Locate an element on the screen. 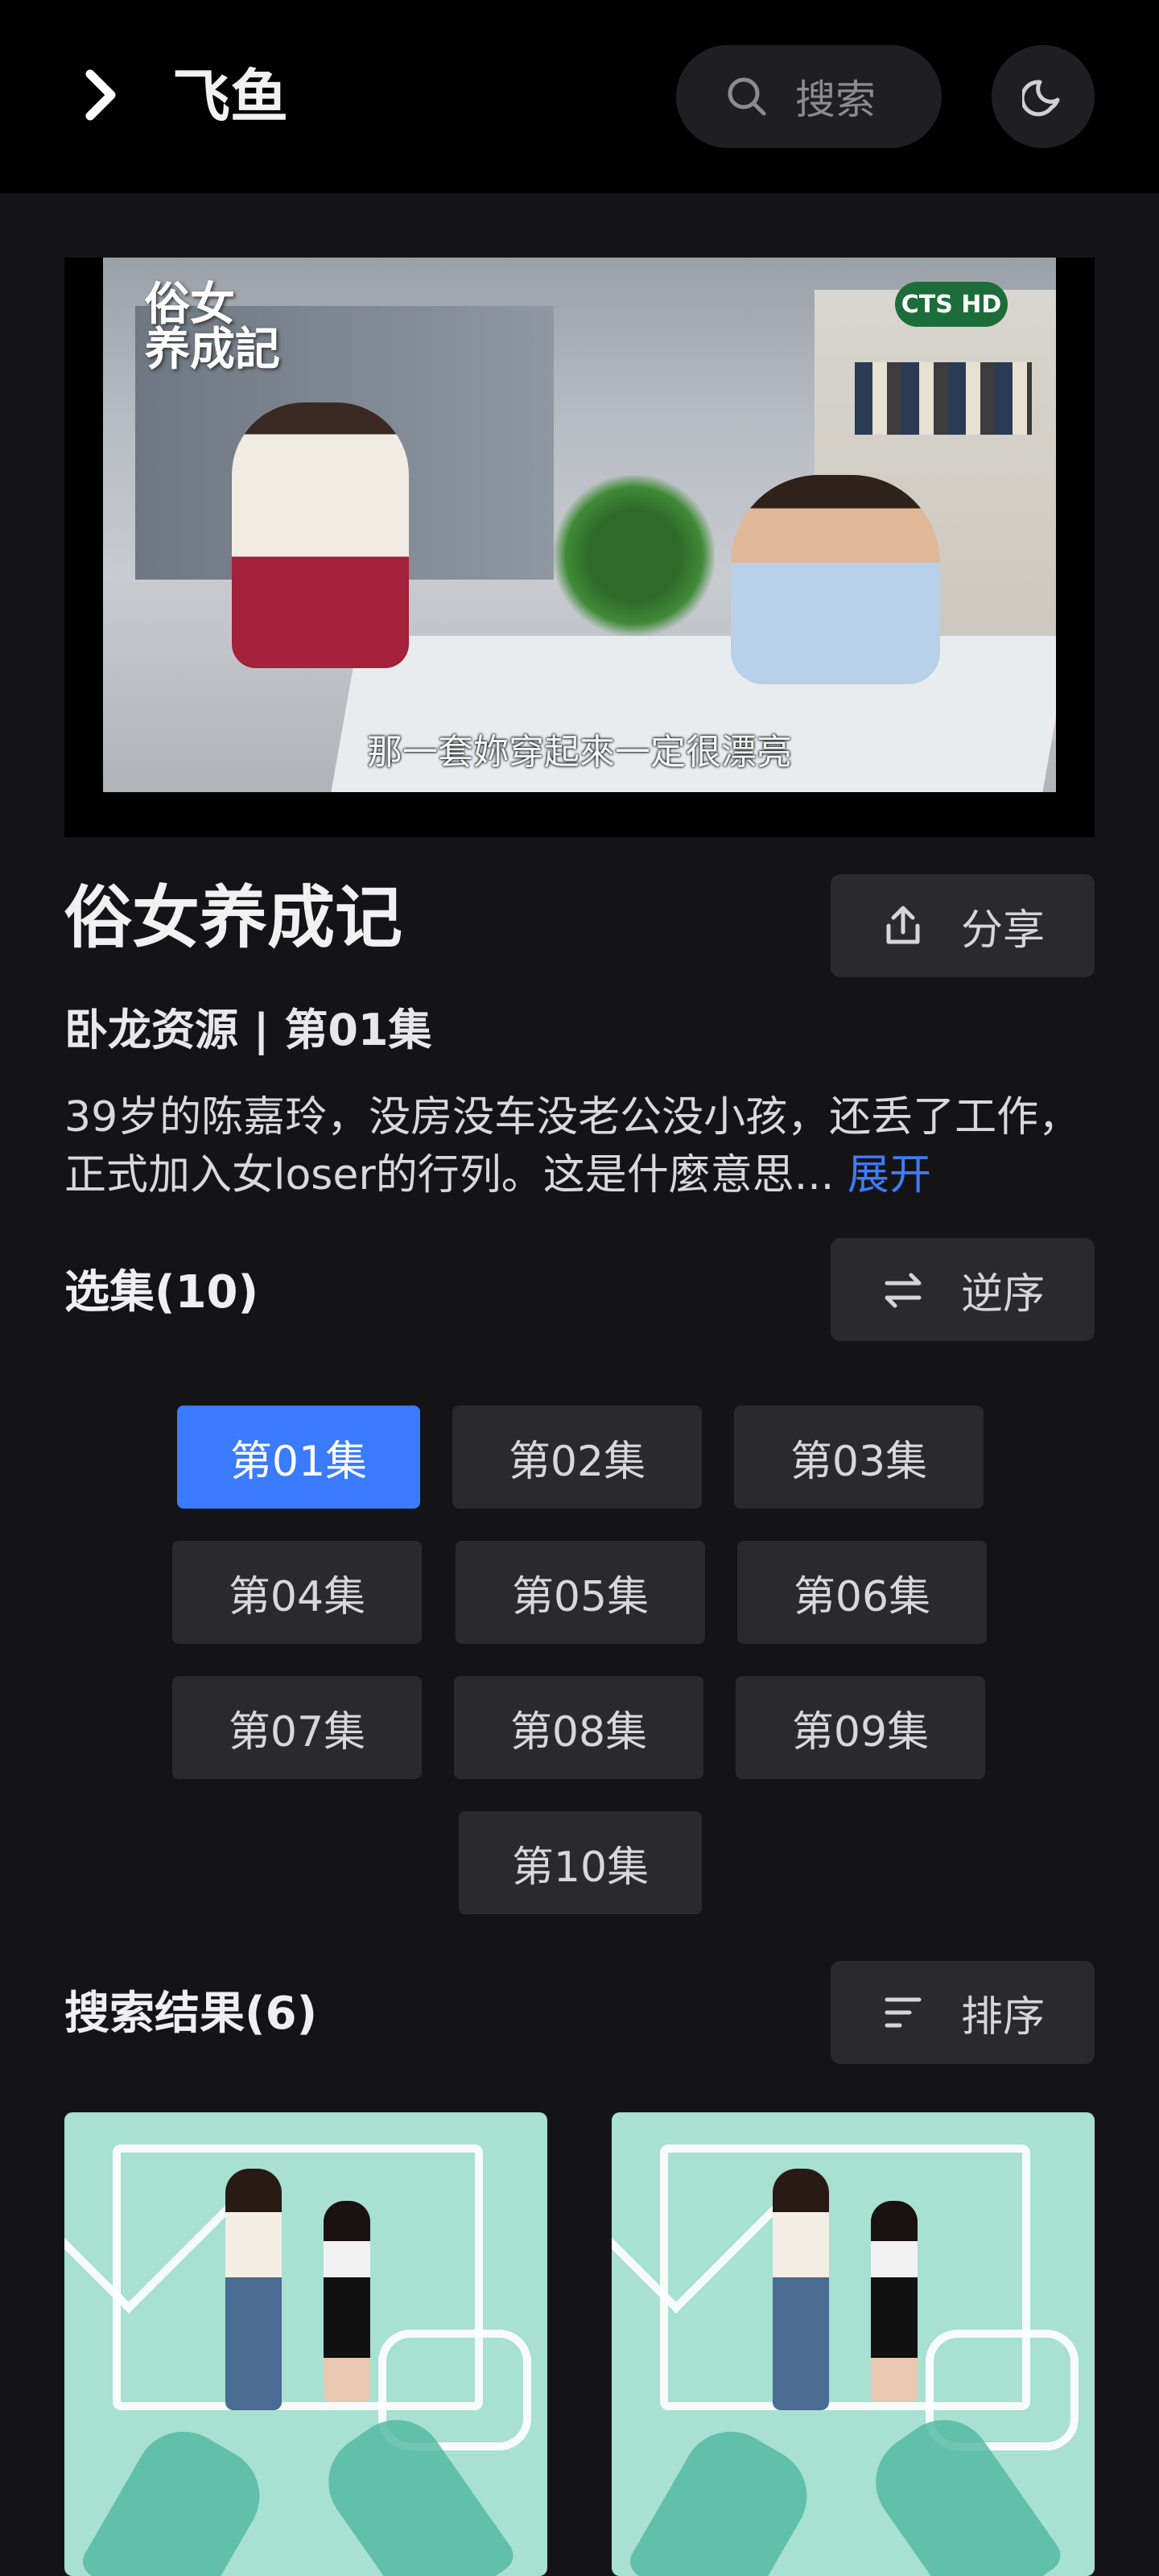  top-bar: 飞鱼 搜索 is located at coordinates (579, 96).